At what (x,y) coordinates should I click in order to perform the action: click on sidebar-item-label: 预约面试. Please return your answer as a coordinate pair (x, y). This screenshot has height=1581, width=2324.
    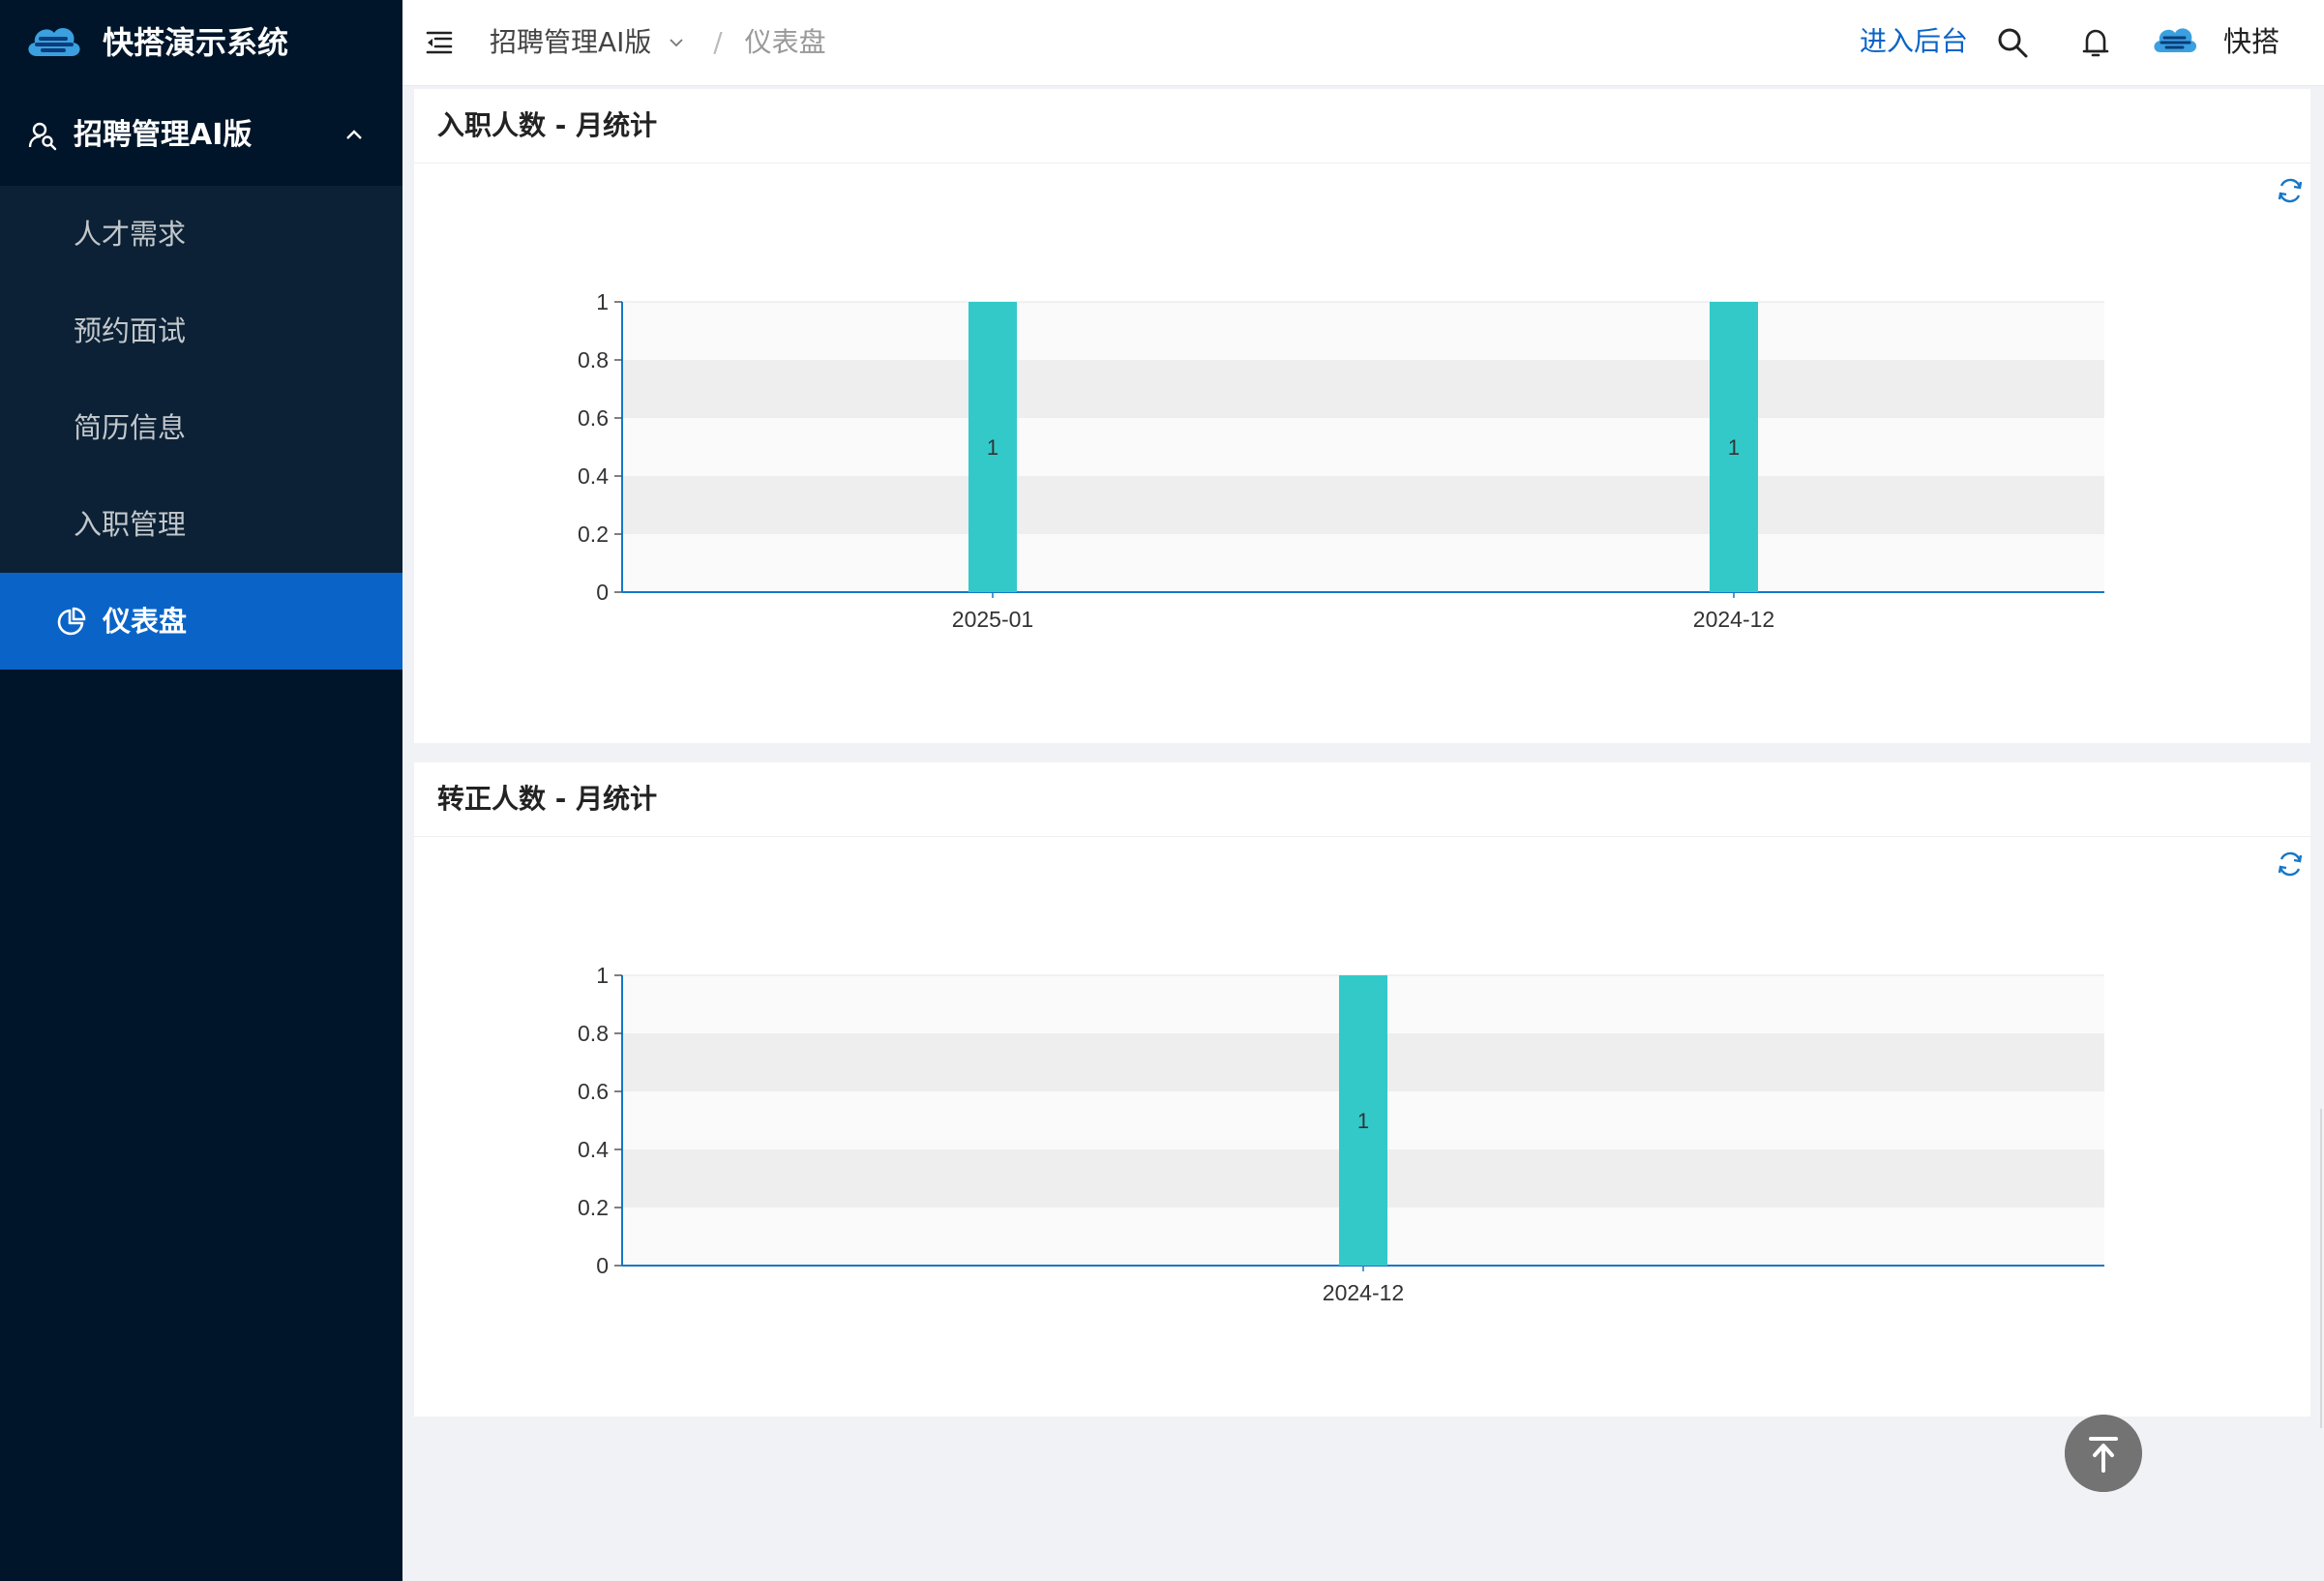
    Looking at the image, I should click on (131, 330).